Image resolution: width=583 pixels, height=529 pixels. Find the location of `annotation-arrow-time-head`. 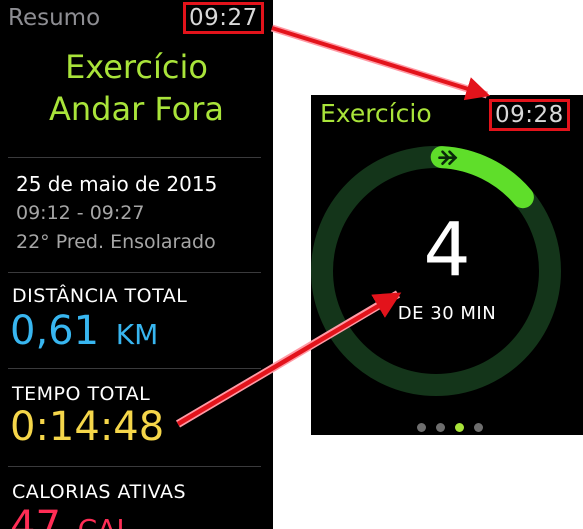

annotation-arrow-time-head is located at coordinates (381, 63).